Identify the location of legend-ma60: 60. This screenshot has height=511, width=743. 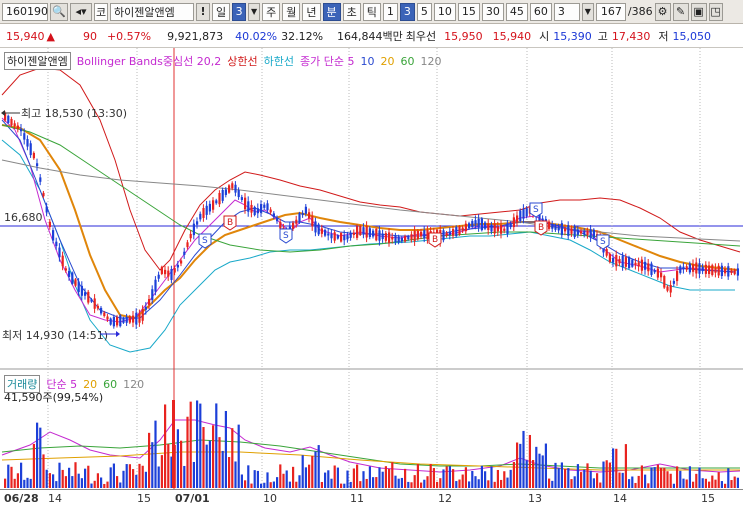
(407, 61).